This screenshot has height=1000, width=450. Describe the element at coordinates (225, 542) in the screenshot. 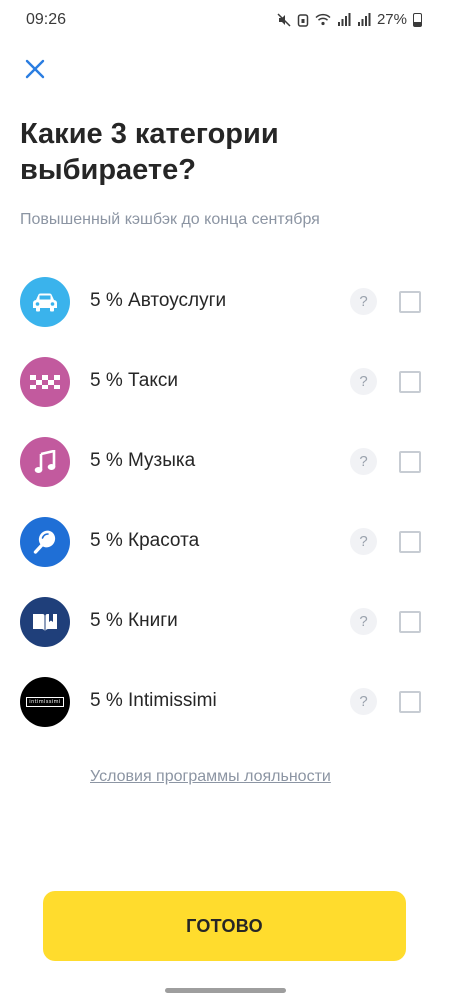

I see `category-item-beauty: 5 % Красота ?` at that location.